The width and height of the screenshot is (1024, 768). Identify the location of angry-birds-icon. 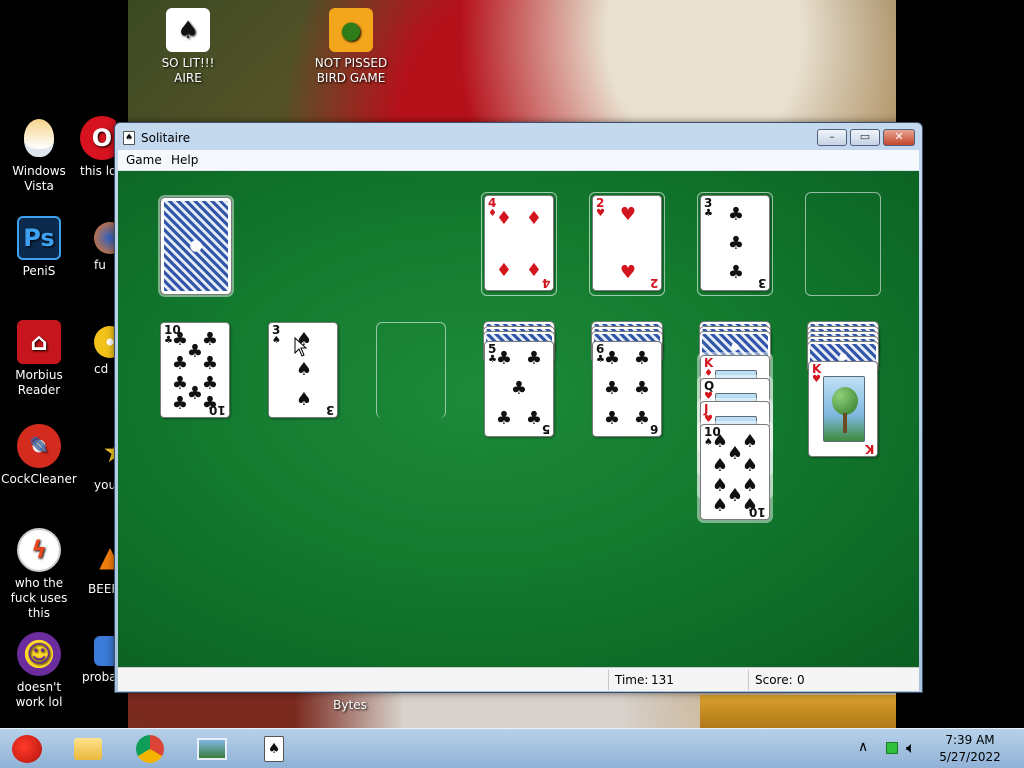
(27, 749).